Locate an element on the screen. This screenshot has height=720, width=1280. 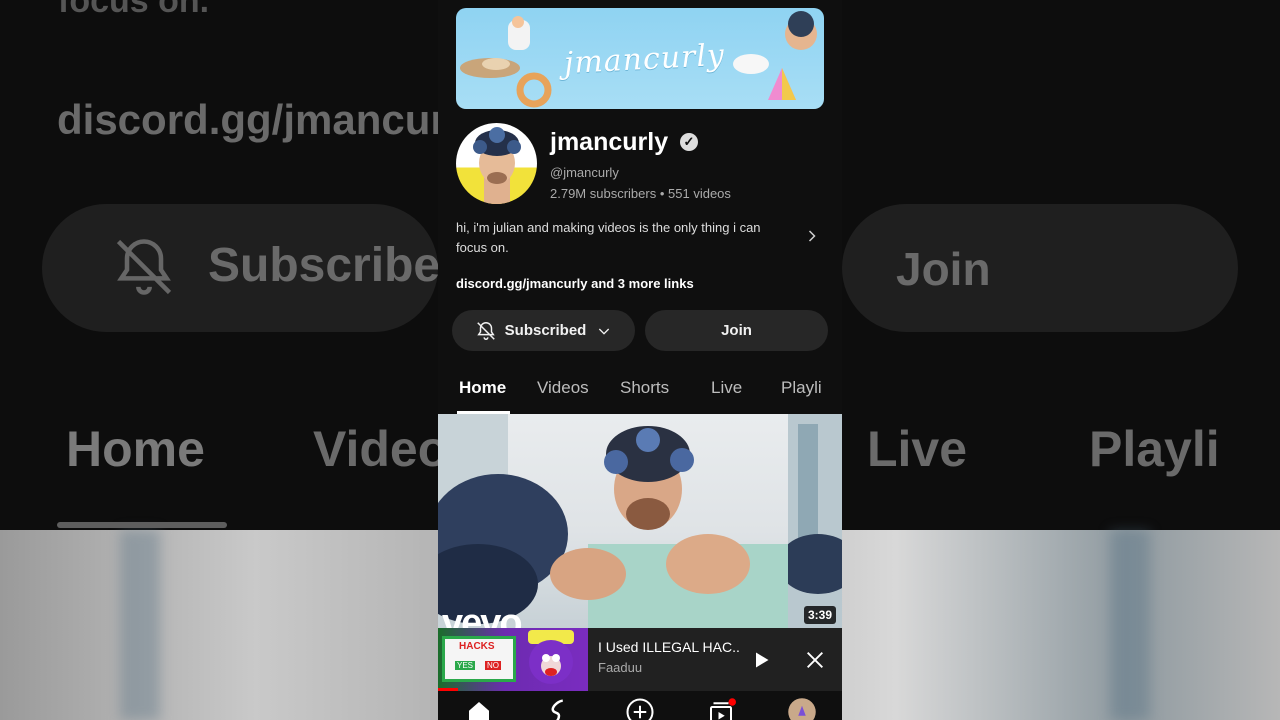
subscriber-count: 2.79M subscribers is located at coordinates (603, 193).